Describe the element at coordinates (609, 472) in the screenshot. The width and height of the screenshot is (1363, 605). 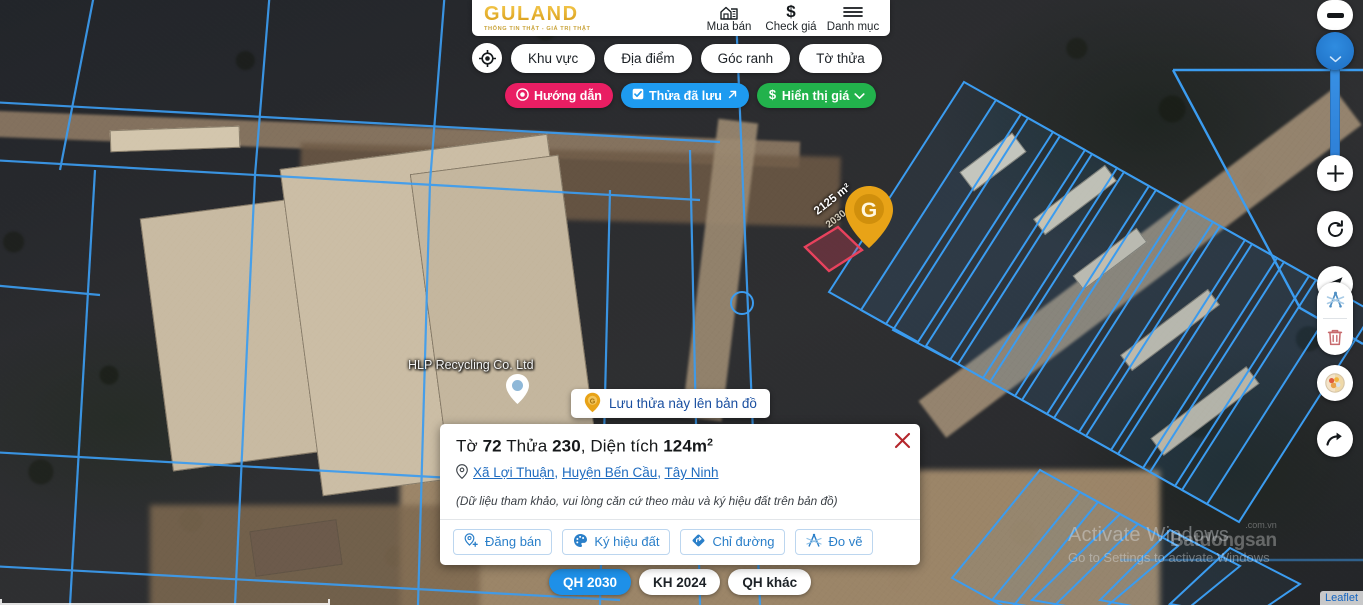
I see `address-district-link: Huyện Bến Cầu` at that location.